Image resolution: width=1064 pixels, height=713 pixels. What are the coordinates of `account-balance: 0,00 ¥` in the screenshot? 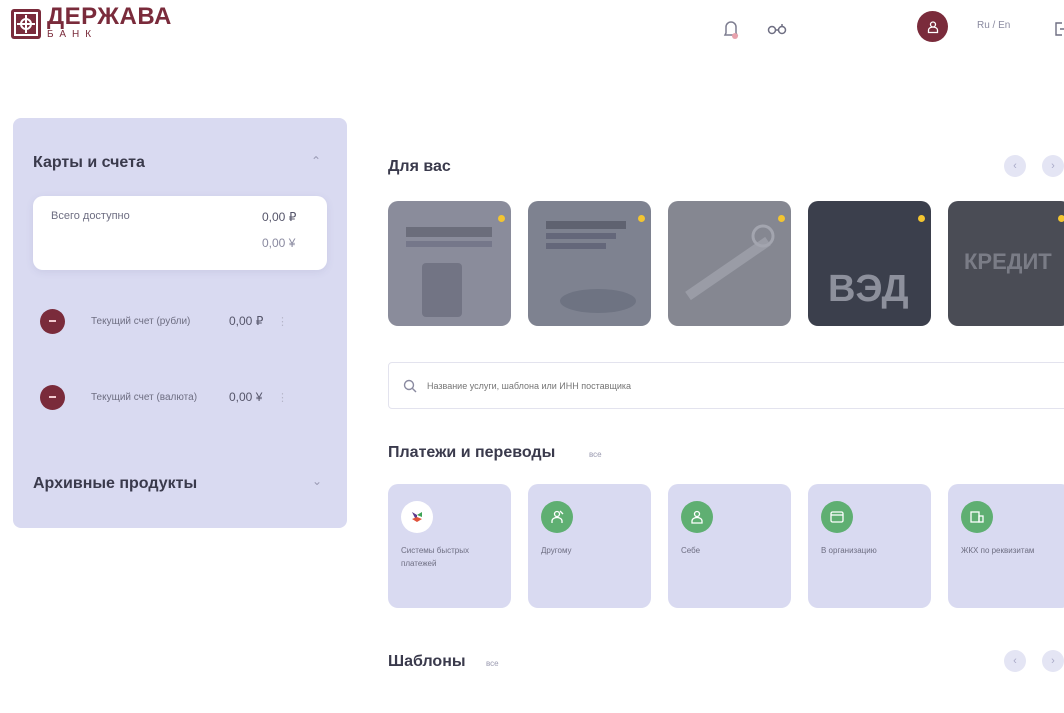 It's located at (246, 397).